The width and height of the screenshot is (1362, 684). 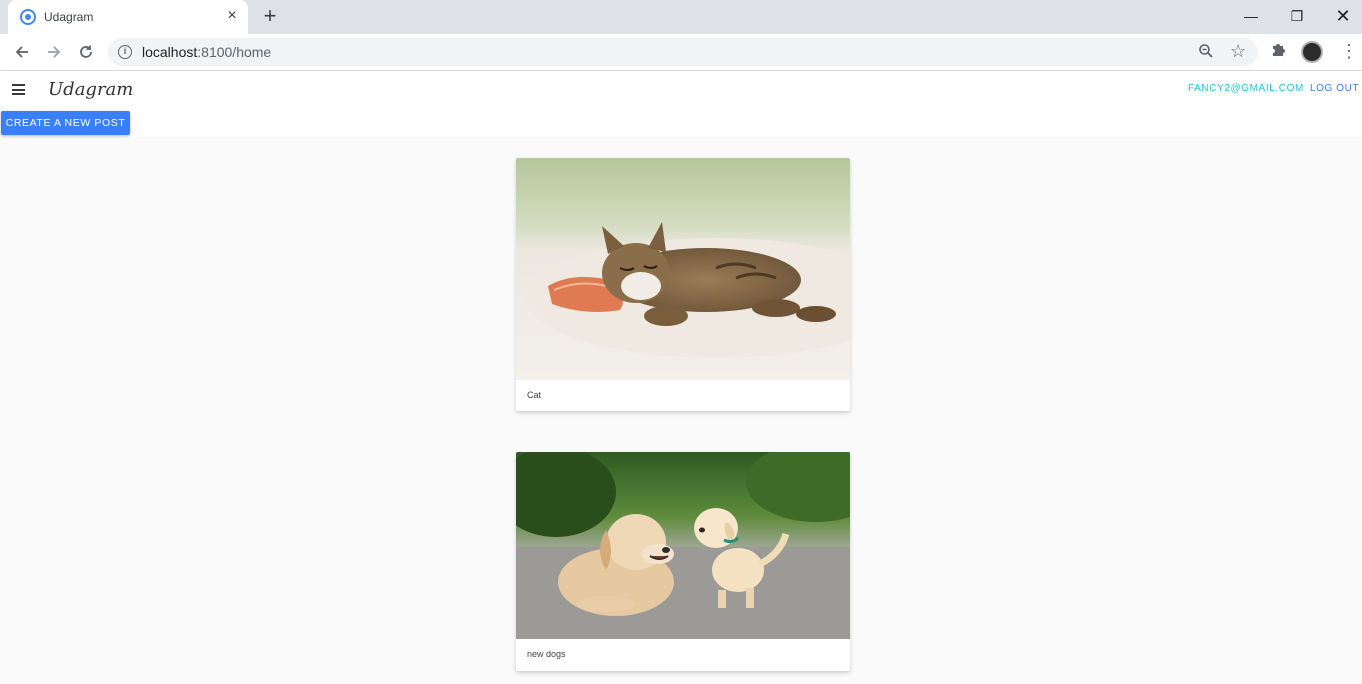 What do you see at coordinates (125, 52) in the screenshot?
I see `info-icon: i` at bounding box center [125, 52].